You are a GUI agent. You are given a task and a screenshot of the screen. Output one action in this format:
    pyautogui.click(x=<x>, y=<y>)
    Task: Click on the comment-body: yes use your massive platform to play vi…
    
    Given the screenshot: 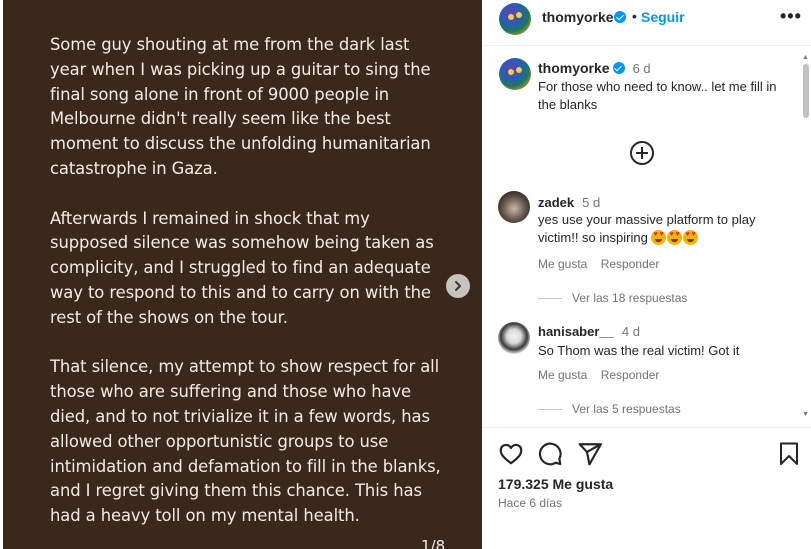 What is the action you would take?
    pyautogui.click(x=647, y=228)
    